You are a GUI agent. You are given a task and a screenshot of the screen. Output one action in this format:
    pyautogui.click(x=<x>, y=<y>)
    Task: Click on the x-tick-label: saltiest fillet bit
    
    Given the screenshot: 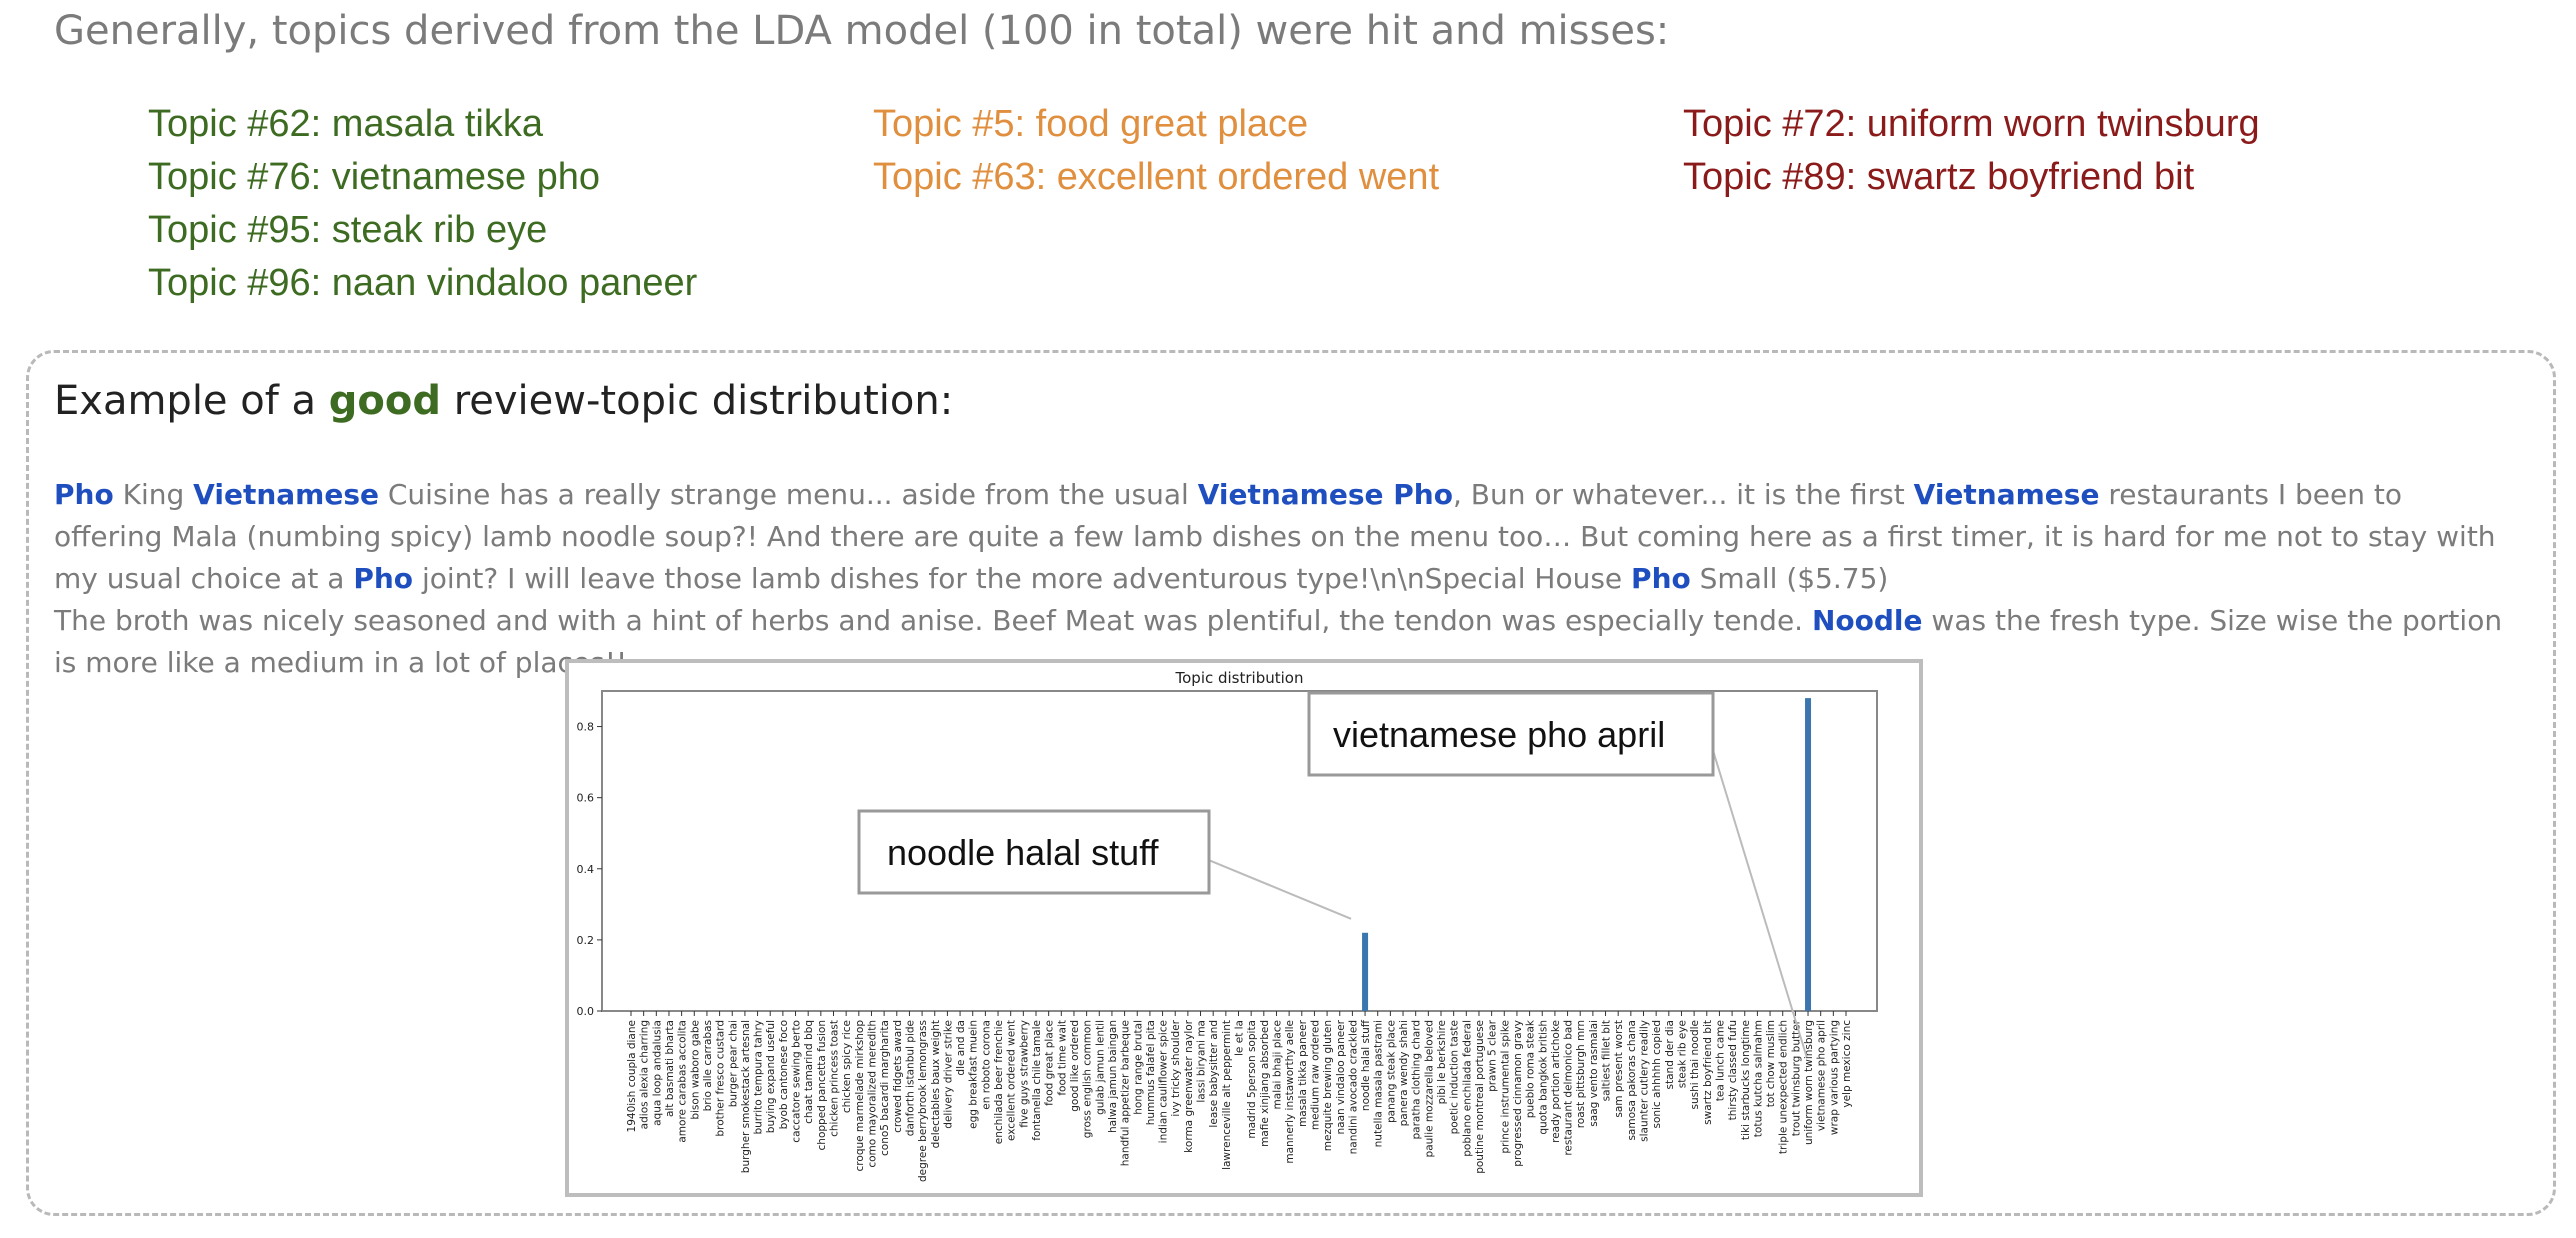 What is the action you would take?
    pyautogui.click(x=1607, y=1060)
    